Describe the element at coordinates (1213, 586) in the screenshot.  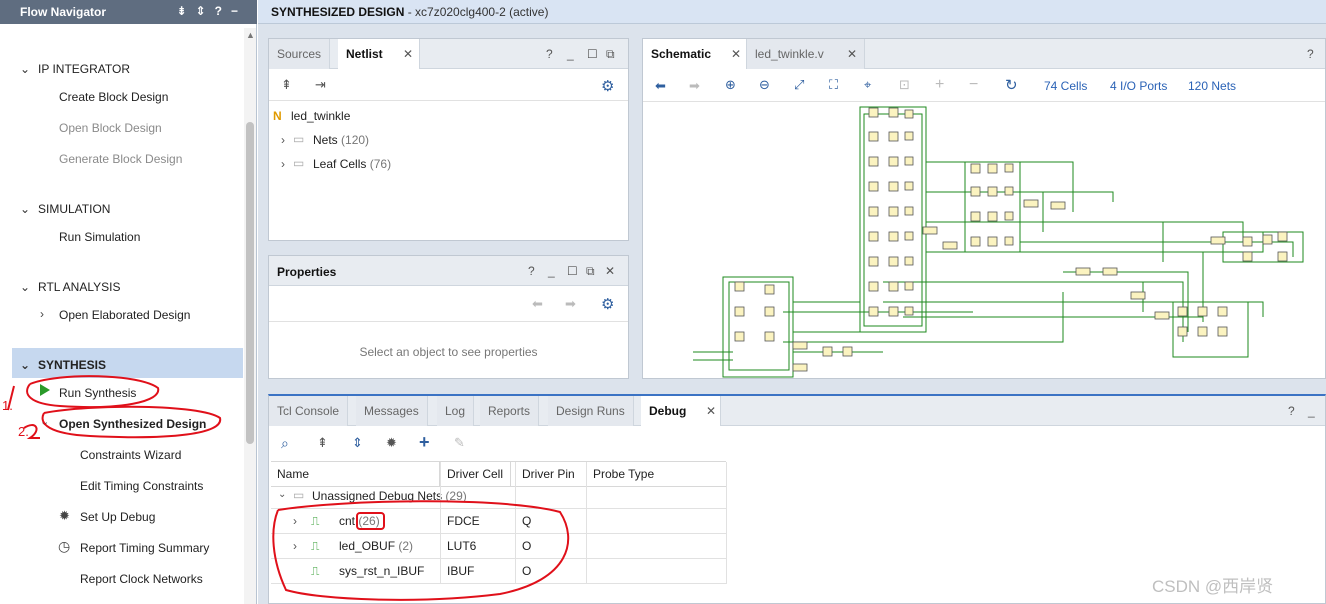
I see `watermark: CSDN @西岸贤` at that location.